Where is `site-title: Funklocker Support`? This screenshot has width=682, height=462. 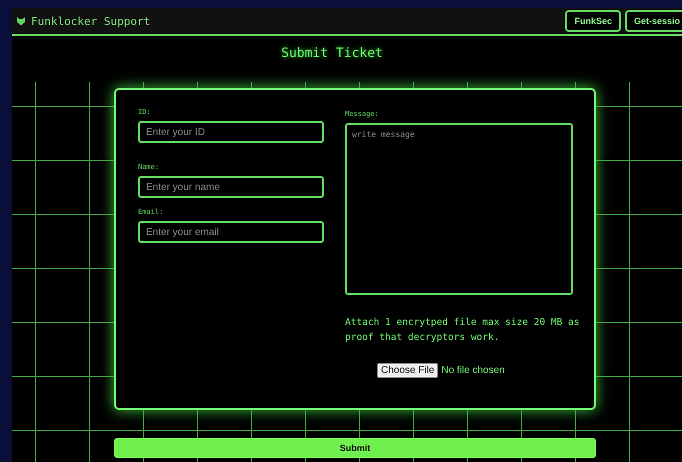 site-title: Funklocker Support is located at coordinates (90, 21).